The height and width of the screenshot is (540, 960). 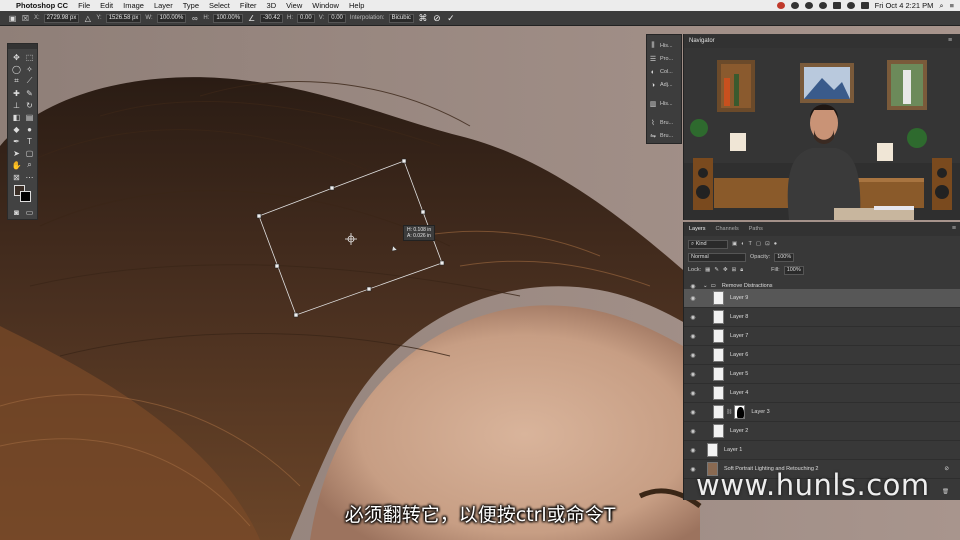 What do you see at coordinates (401, 18) in the screenshot?
I see `interpolation-select: Bicubic` at bounding box center [401, 18].